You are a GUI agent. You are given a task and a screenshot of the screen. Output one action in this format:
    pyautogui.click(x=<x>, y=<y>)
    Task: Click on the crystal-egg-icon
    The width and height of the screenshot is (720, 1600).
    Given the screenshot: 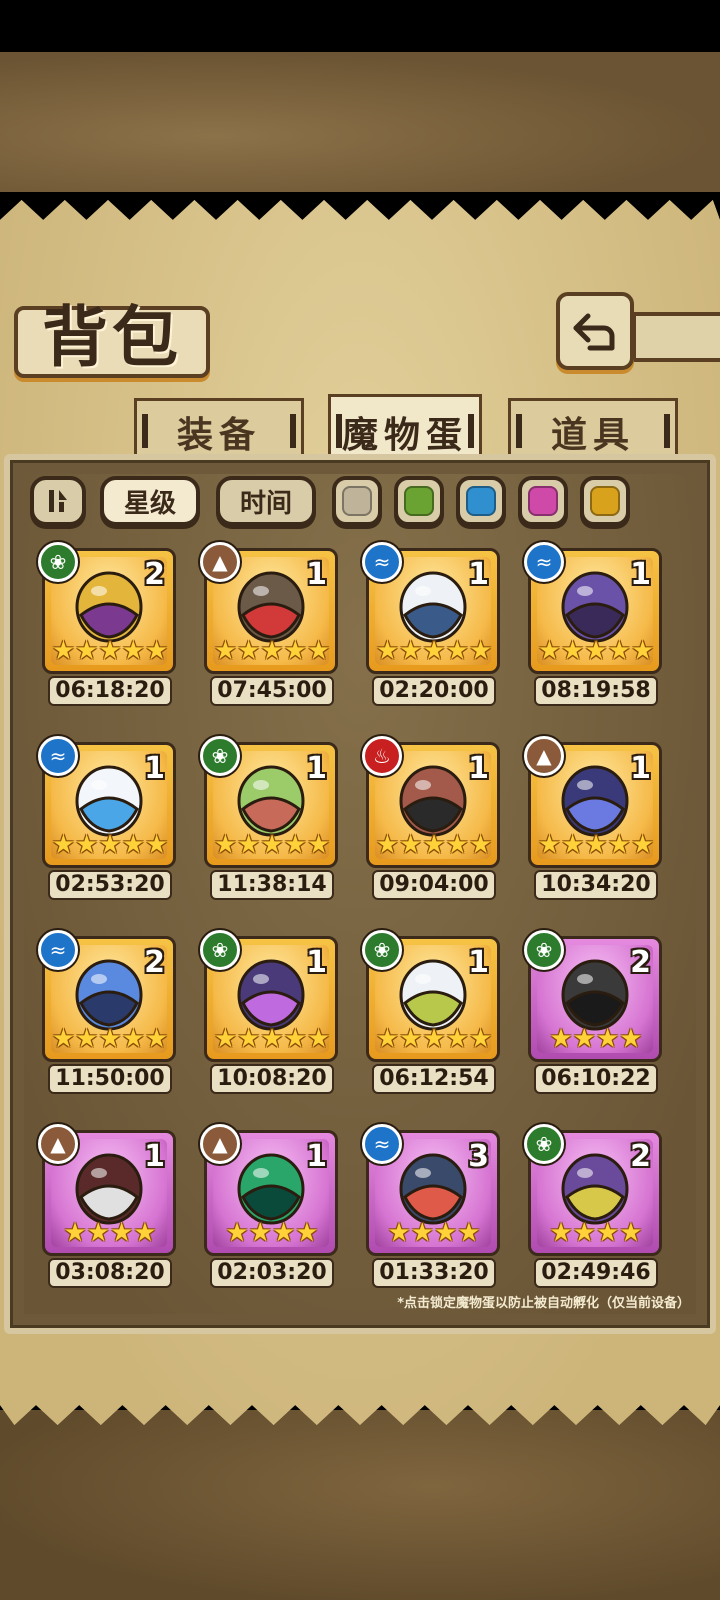 What is the action you would take?
    pyautogui.click(x=595, y=801)
    